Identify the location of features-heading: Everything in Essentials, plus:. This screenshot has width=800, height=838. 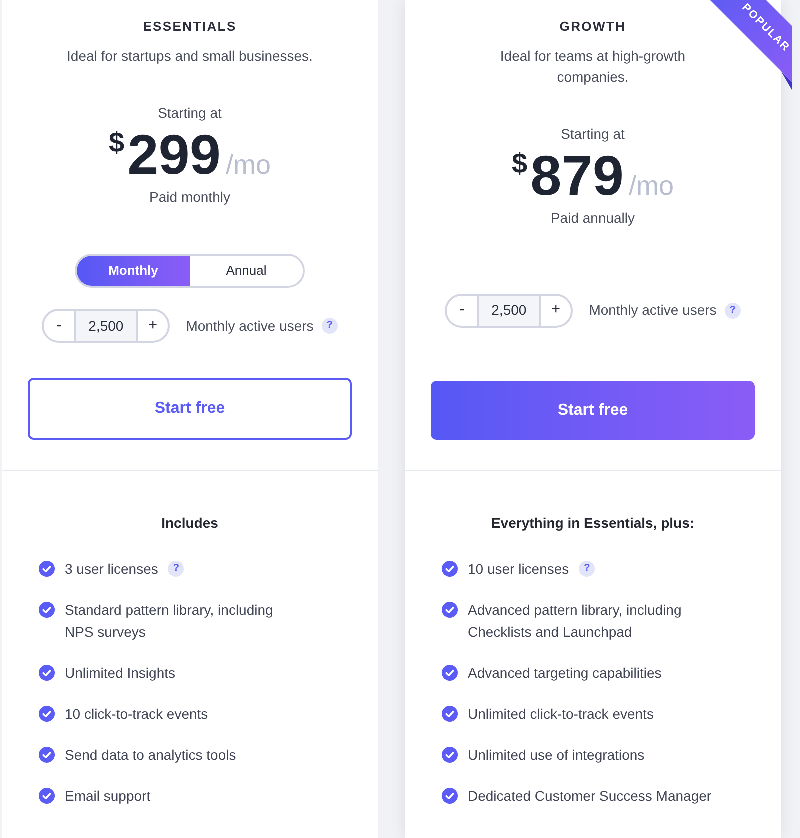
(593, 523).